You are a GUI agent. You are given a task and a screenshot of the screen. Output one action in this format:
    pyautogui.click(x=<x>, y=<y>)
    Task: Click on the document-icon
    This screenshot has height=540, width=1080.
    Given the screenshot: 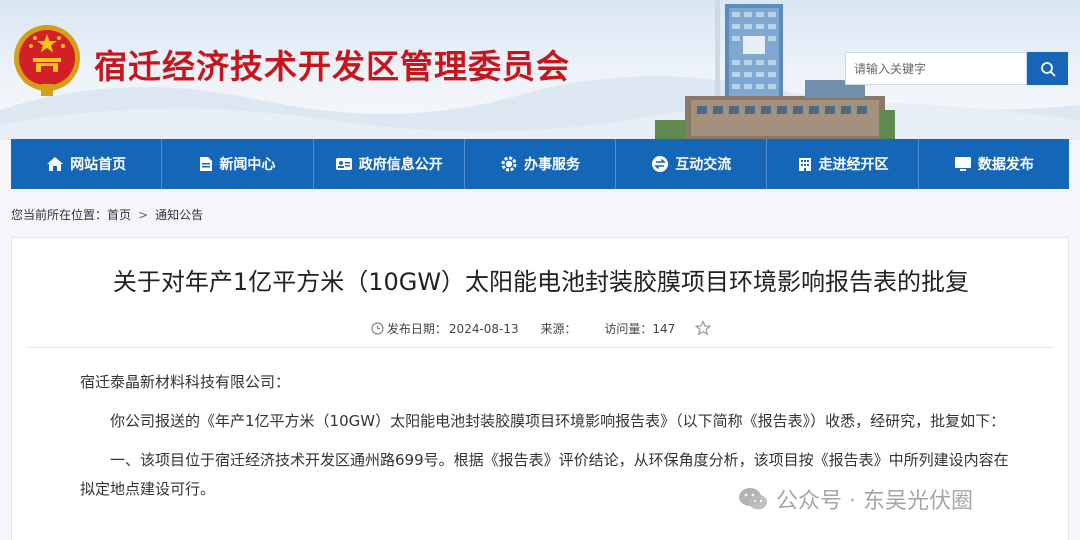 What is the action you would take?
    pyautogui.click(x=206, y=164)
    